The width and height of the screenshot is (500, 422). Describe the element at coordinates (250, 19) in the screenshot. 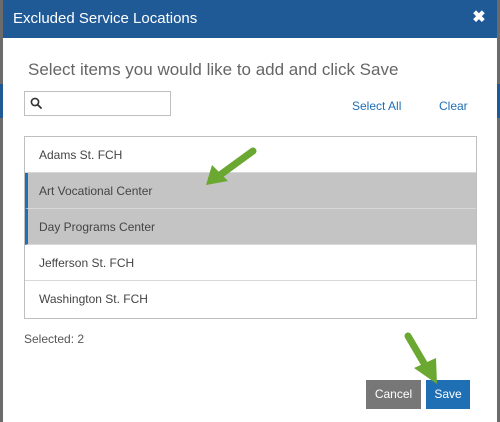

I see `dialog-header: Excluded Service Locations ✖` at that location.